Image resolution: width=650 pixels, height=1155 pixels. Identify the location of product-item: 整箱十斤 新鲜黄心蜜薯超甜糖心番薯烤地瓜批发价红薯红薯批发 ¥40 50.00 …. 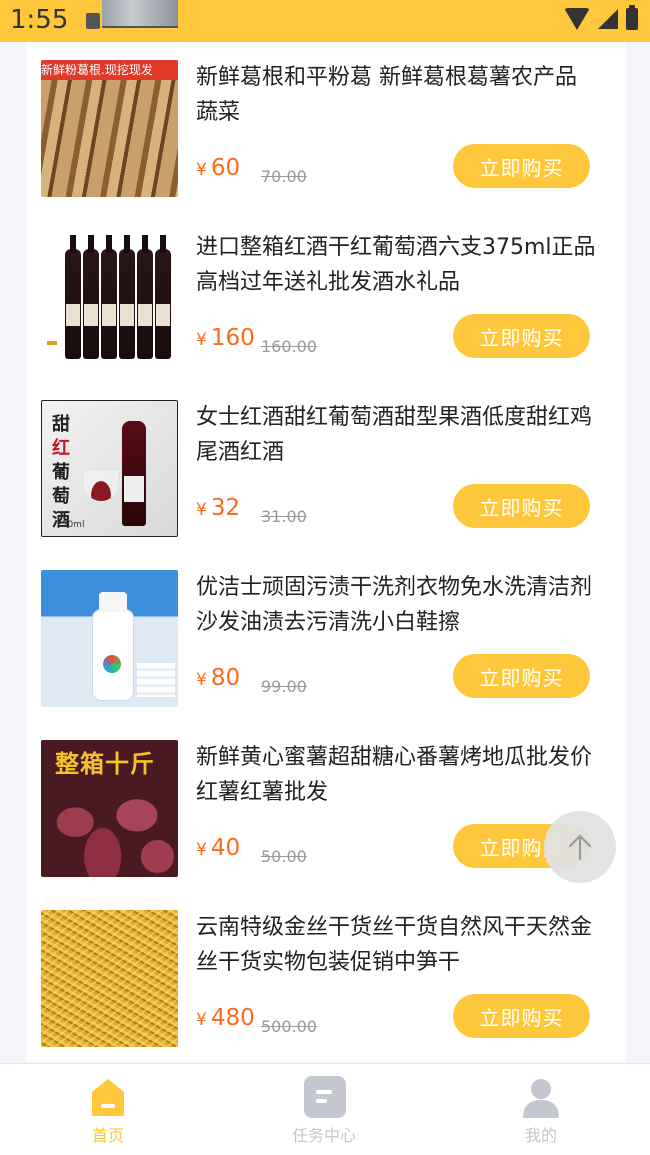
(326, 807).